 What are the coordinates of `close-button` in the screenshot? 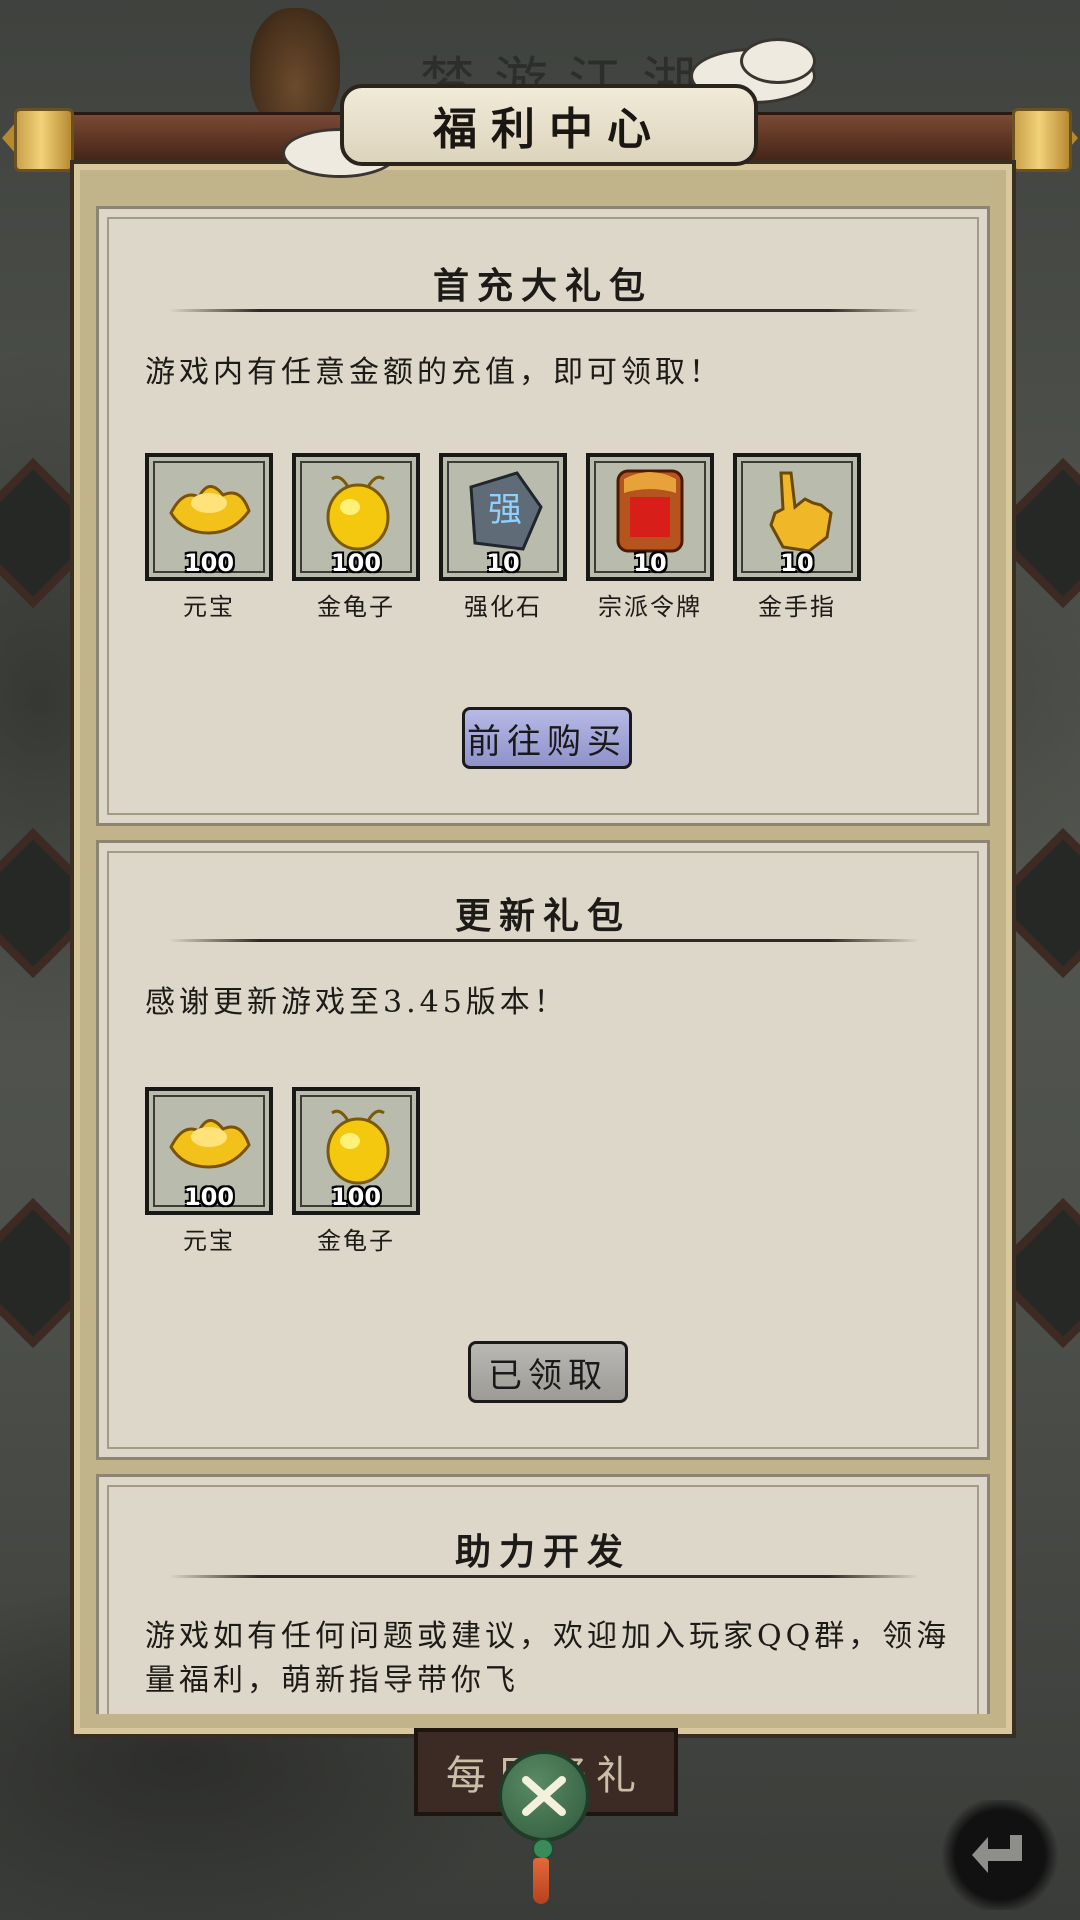 It's located at (544, 1796).